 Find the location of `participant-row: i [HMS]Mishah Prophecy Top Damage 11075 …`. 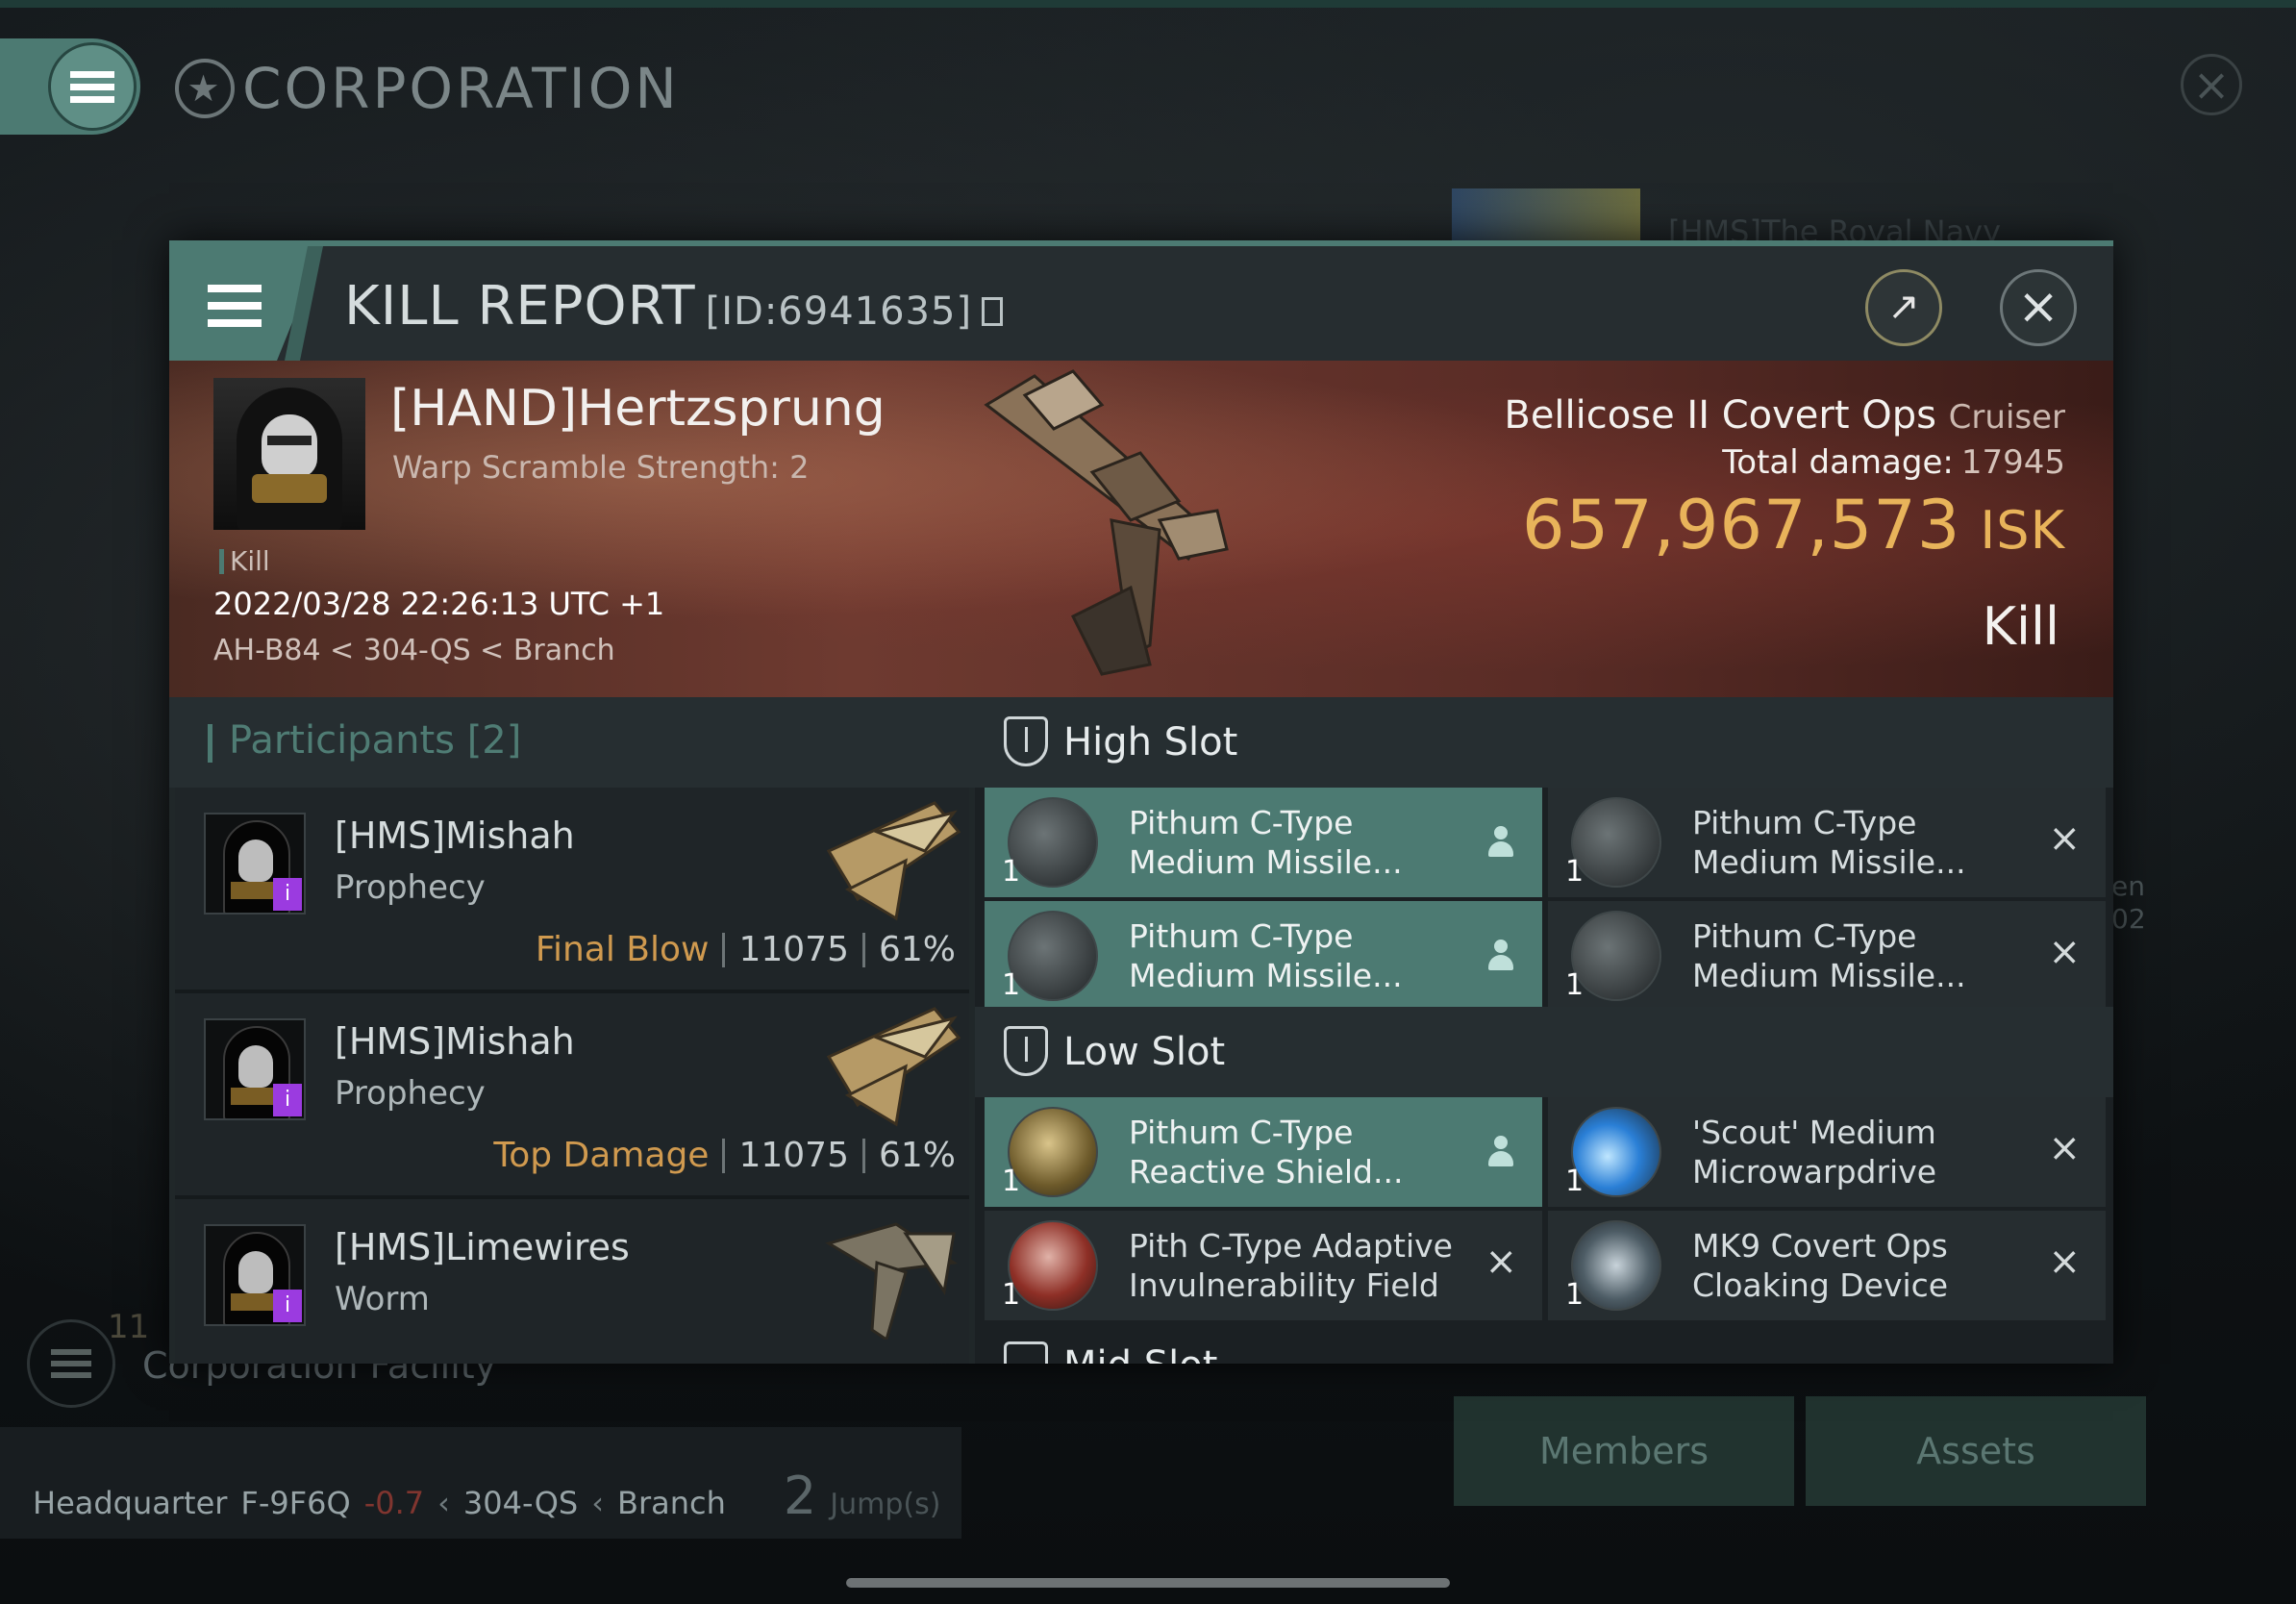

participant-row: i [HMS]Mishah Prophecy Top Damage 11075 … is located at coordinates (572, 1096).